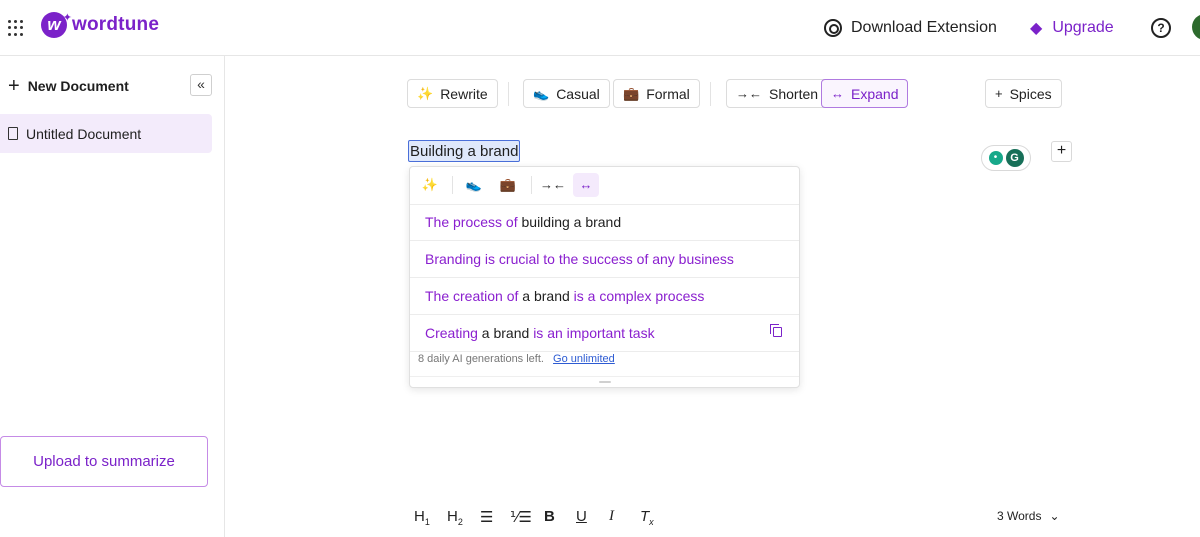 This screenshot has height=537, width=1200. Describe the element at coordinates (521, 517) in the screenshot. I see `numbered-list-icon: ⅟☰` at that location.